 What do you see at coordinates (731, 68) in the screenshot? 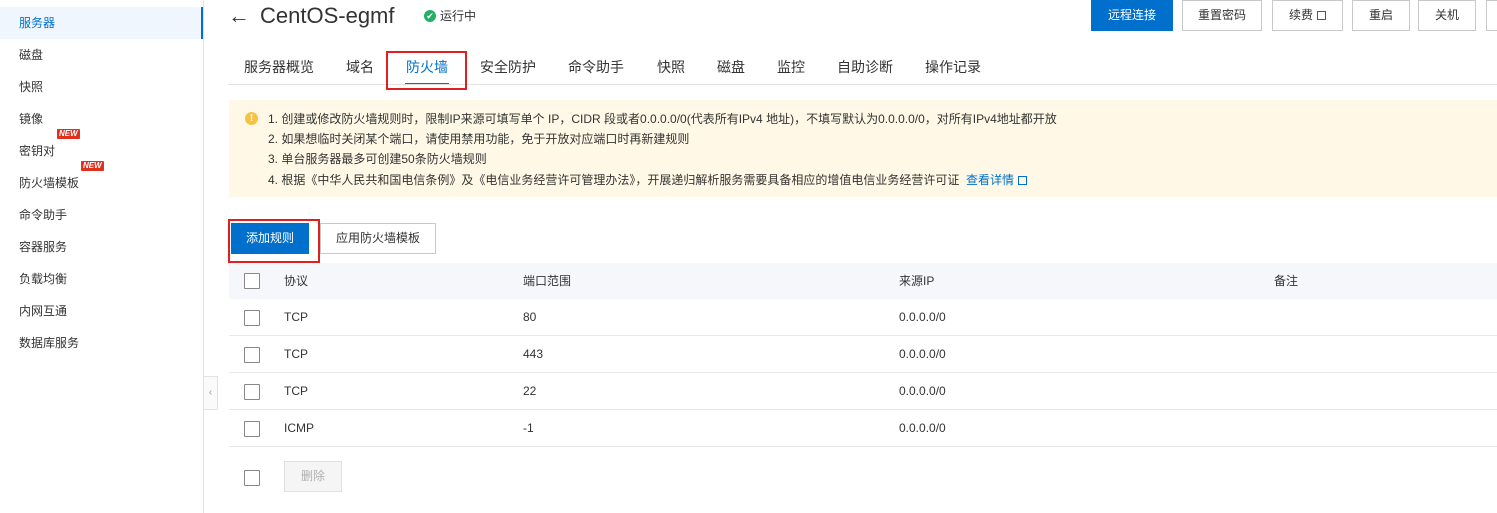
I see `tab-disk: 磁盘` at bounding box center [731, 68].